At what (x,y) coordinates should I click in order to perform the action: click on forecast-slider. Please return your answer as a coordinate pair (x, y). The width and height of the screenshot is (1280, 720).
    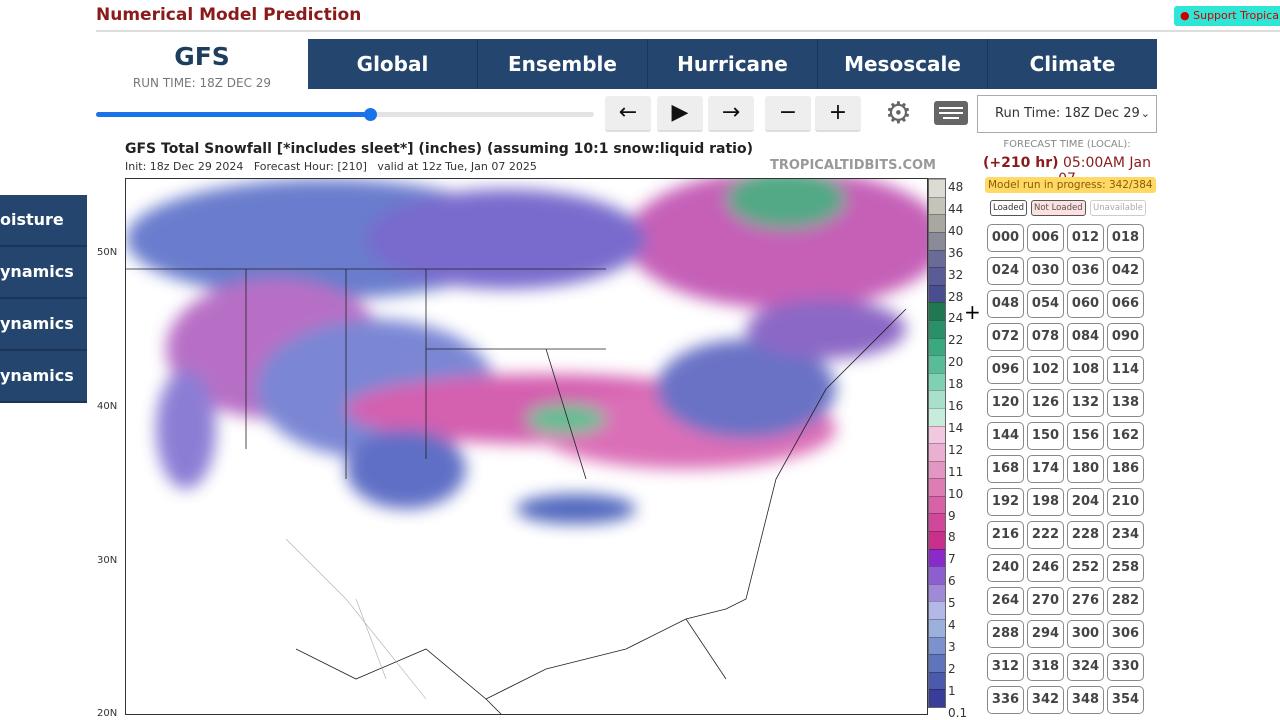
    Looking at the image, I should click on (345, 114).